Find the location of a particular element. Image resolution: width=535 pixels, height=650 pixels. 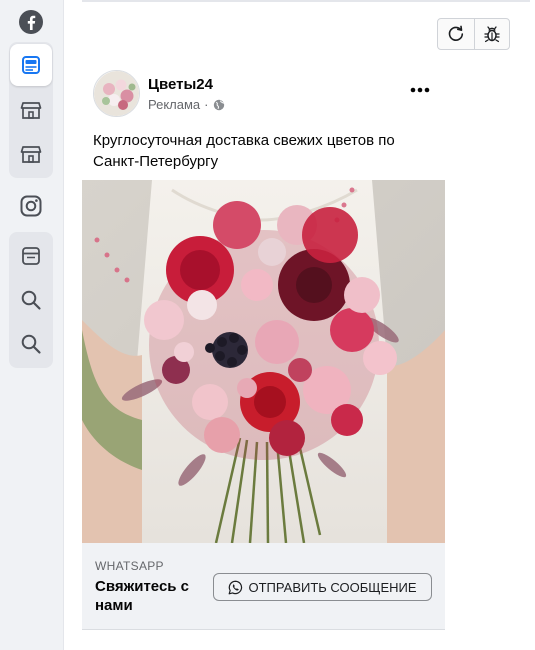

browser-window-icon is located at coordinates (31, 256).